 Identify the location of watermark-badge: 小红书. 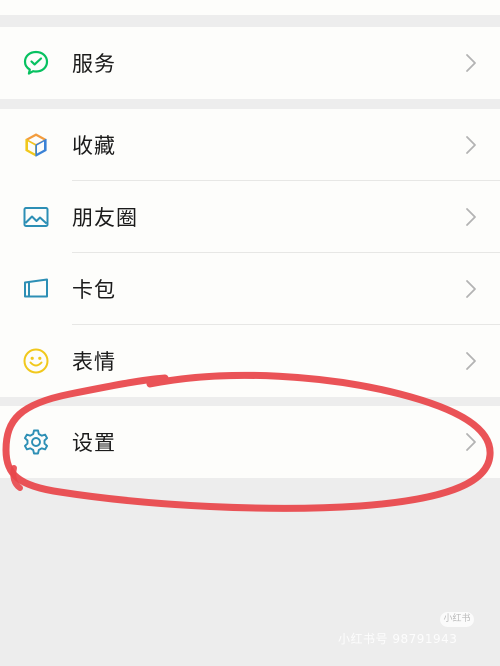
(457, 619).